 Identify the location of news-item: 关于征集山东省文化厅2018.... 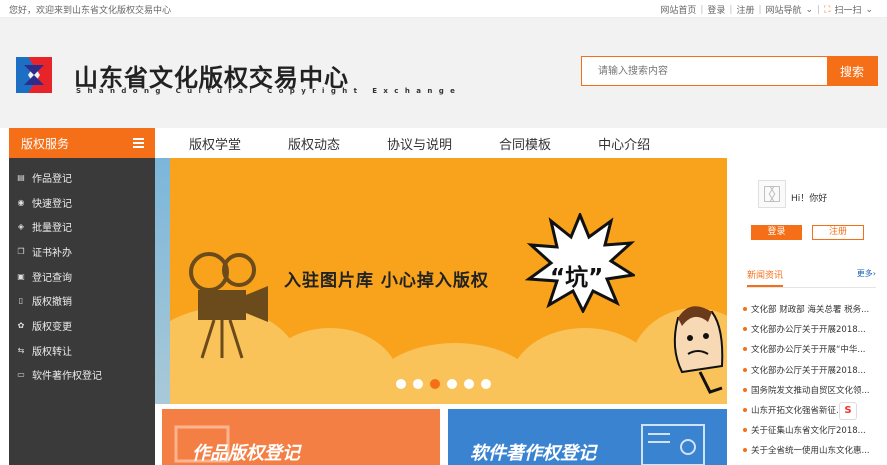
(810, 430).